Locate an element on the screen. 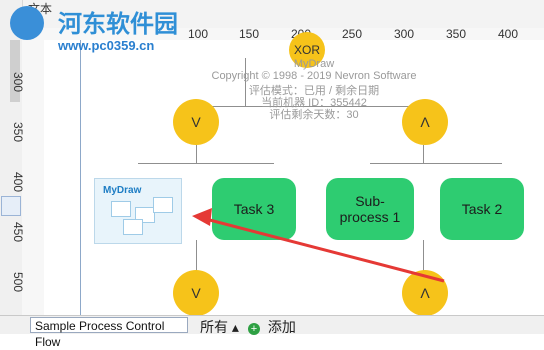  tab-all: 所有 ▴ is located at coordinates (219, 327).